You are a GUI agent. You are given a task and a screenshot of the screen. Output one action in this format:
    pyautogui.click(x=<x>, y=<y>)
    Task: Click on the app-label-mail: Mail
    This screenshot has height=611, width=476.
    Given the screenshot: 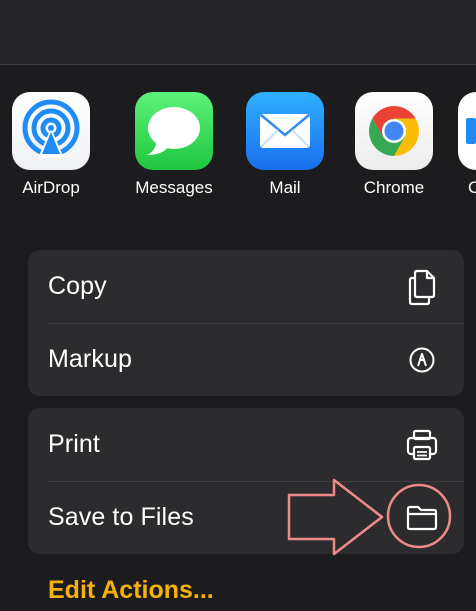 What is the action you would take?
    pyautogui.click(x=285, y=187)
    